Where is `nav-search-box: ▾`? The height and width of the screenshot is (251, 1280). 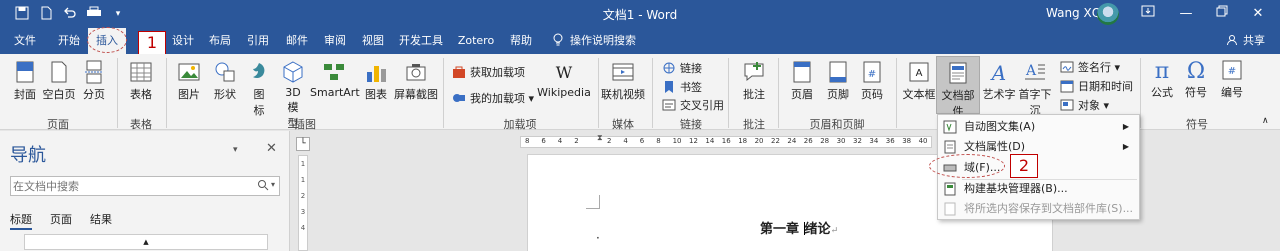
nav-search-box: ▾ is located at coordinates (145, 186).